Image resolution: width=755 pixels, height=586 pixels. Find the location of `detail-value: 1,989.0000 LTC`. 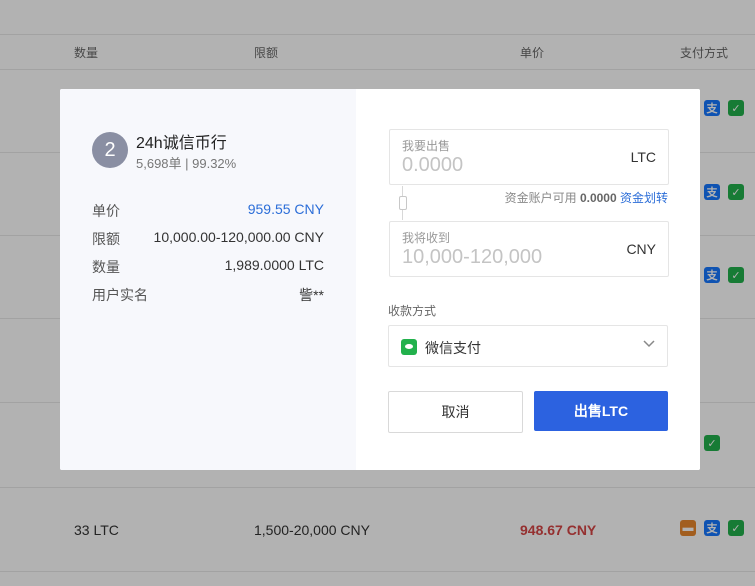

detail-value: 1,989.0000 LTC is located at coordinates (274, 265).